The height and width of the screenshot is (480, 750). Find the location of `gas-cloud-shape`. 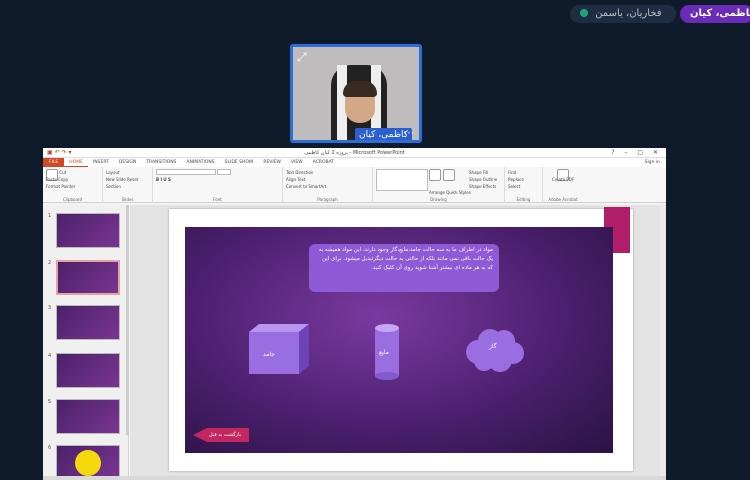

gas-cloud-shape is located at coordinates (494, 350).